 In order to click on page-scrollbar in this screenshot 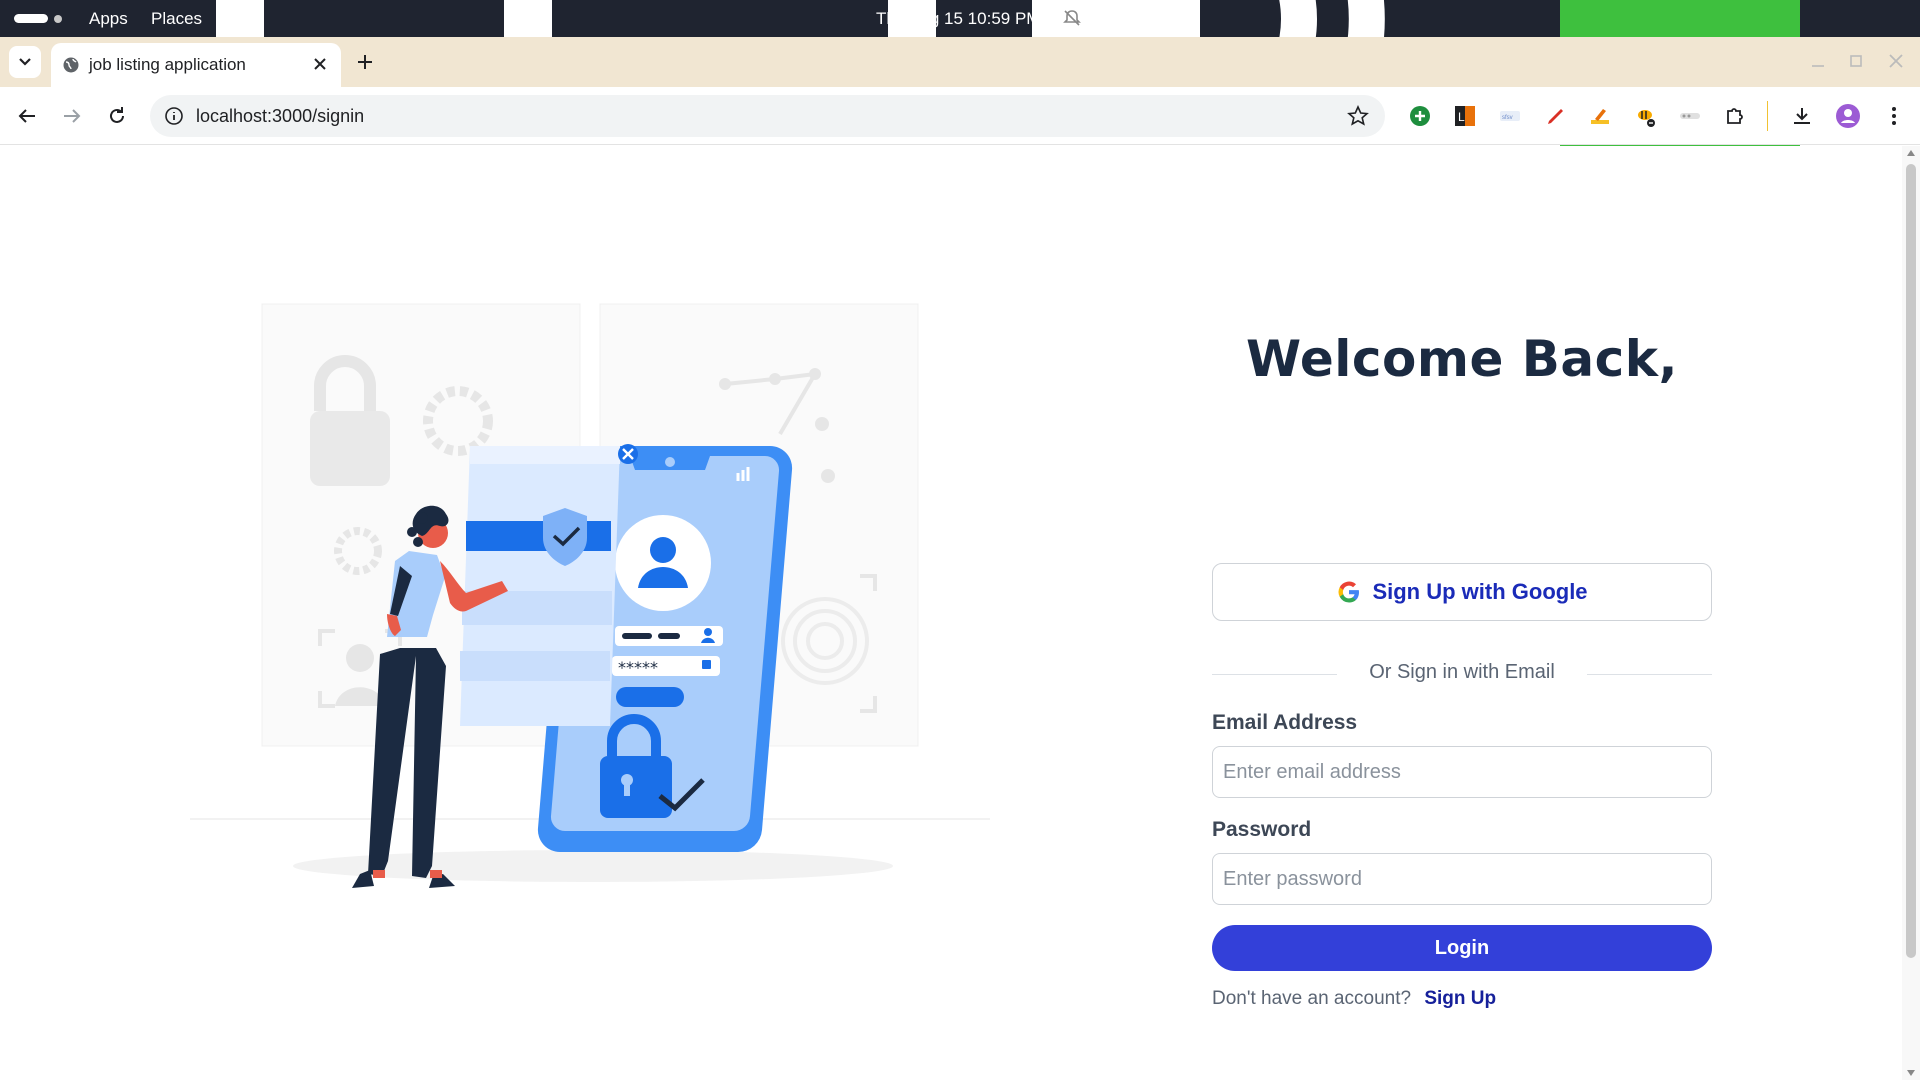, I will do `click(1911, 613)`.